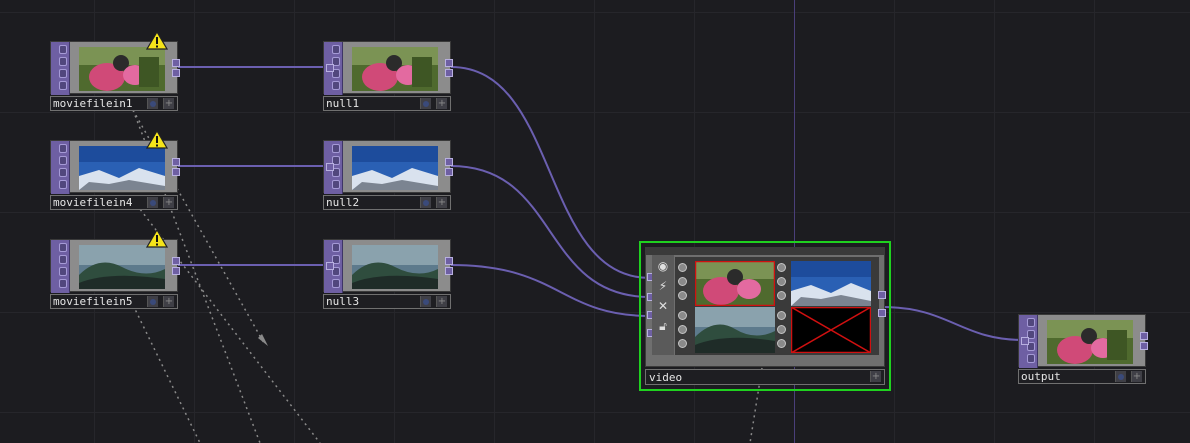 The width and height of the screenshot is (1190, 443). What do you see at coordinates (342, 103) in the screenshot?
I see `operator-name: null1` at bounding box center [342, 103].